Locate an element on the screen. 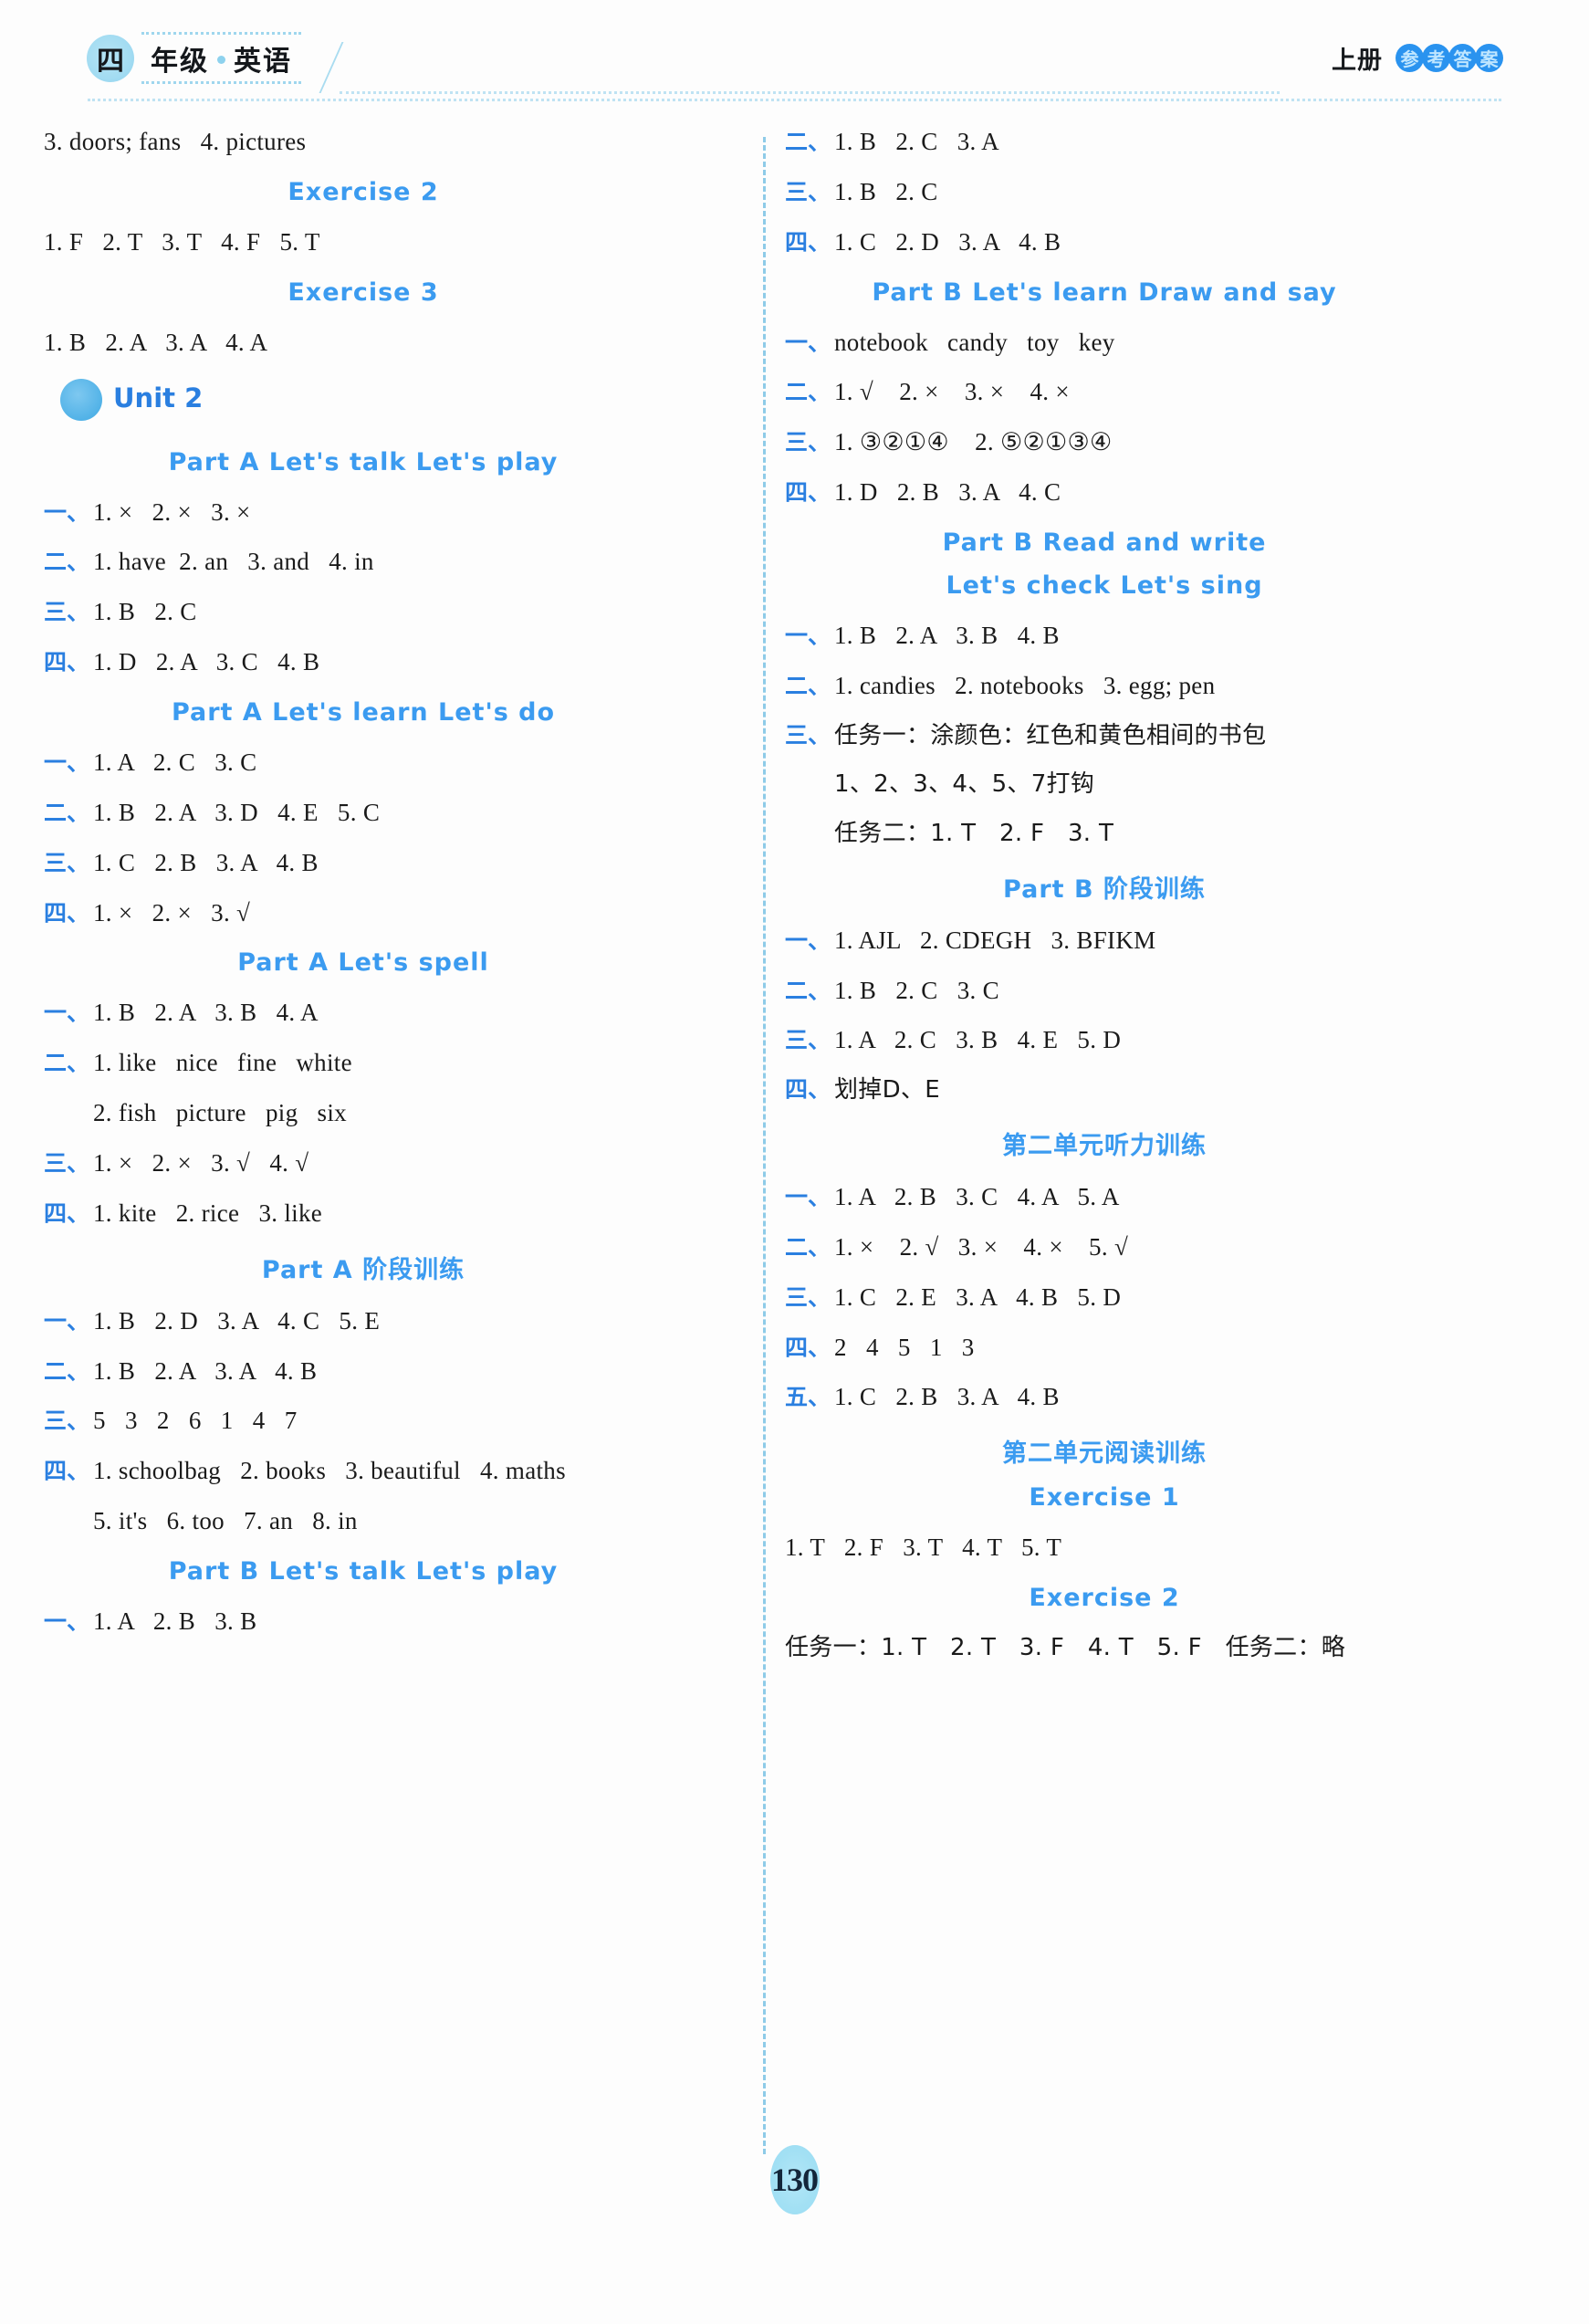 The width and height of the screenshot is (1589, 2324). section-heading: Part A Let's talk Let's play is located at coordinates (363, 461).